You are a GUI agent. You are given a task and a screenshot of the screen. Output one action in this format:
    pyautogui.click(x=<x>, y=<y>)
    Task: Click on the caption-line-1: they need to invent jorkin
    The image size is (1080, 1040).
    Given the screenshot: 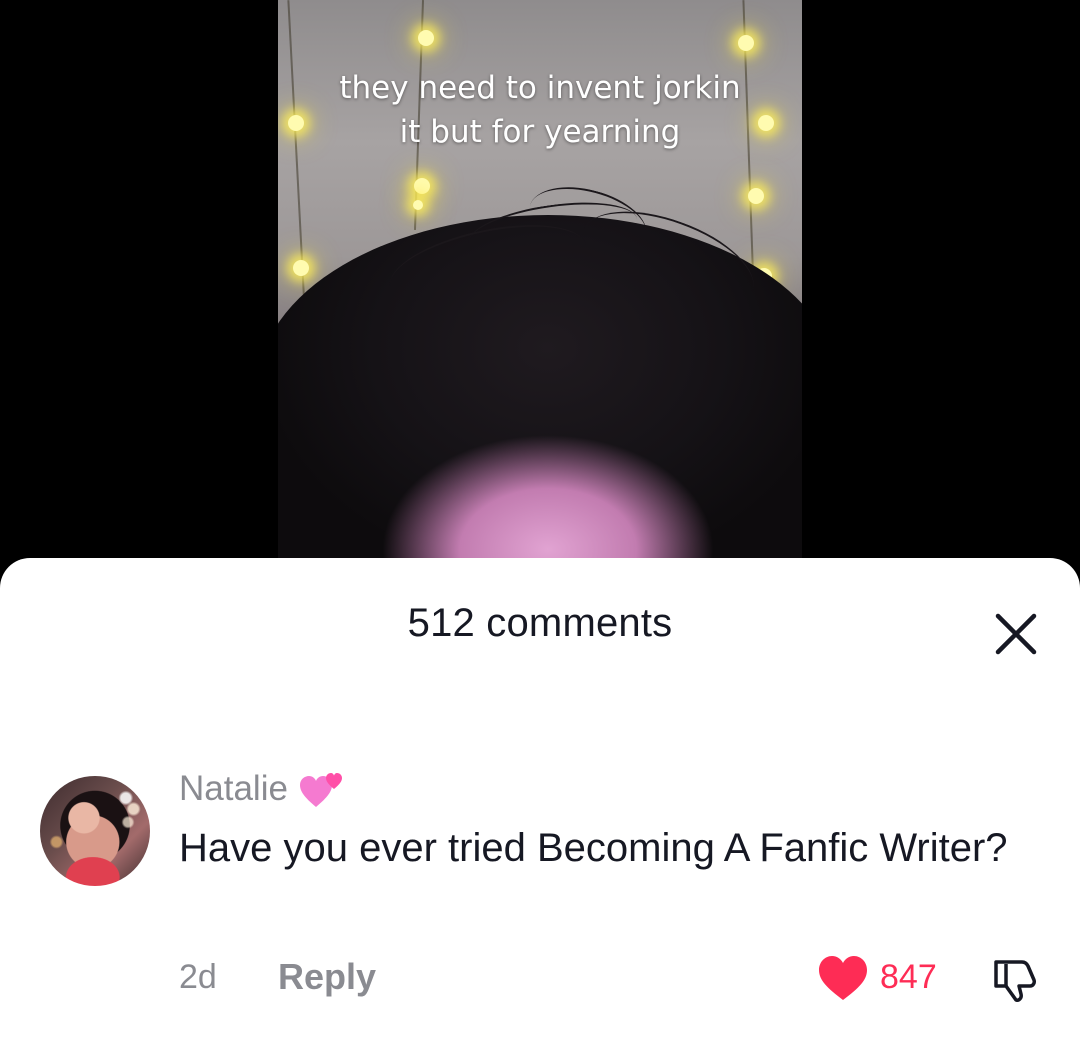 What is the action you would take?
    pyautogui.click(x=540, y=88)
    